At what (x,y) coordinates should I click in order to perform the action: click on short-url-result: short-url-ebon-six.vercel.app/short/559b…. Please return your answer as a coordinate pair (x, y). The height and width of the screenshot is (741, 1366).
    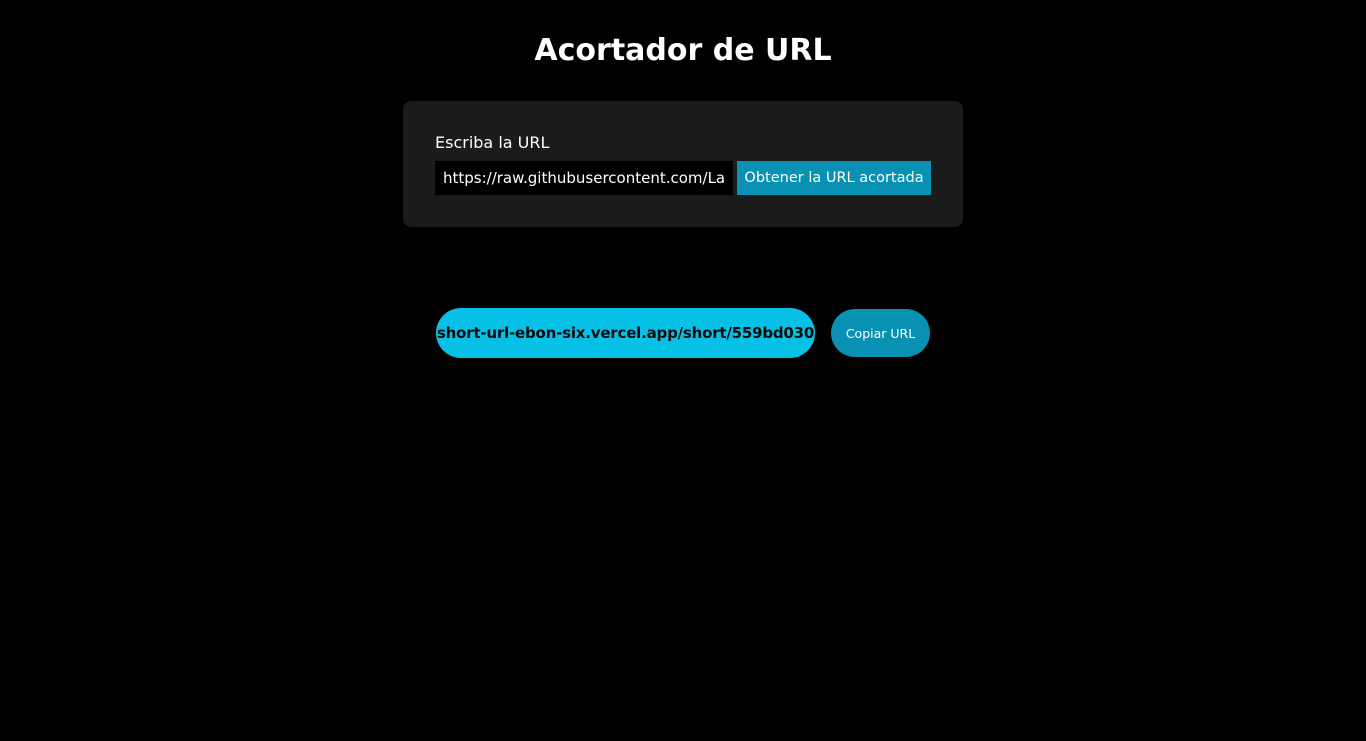
    Looking at the image, I should click on (625, 333).